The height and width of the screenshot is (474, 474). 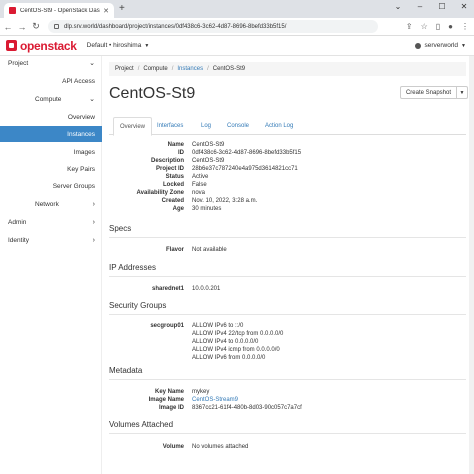 What do you see at coordinates (56, 26) in the screenshot?
I see `site-info-icon` at bounding box center [56, 26].